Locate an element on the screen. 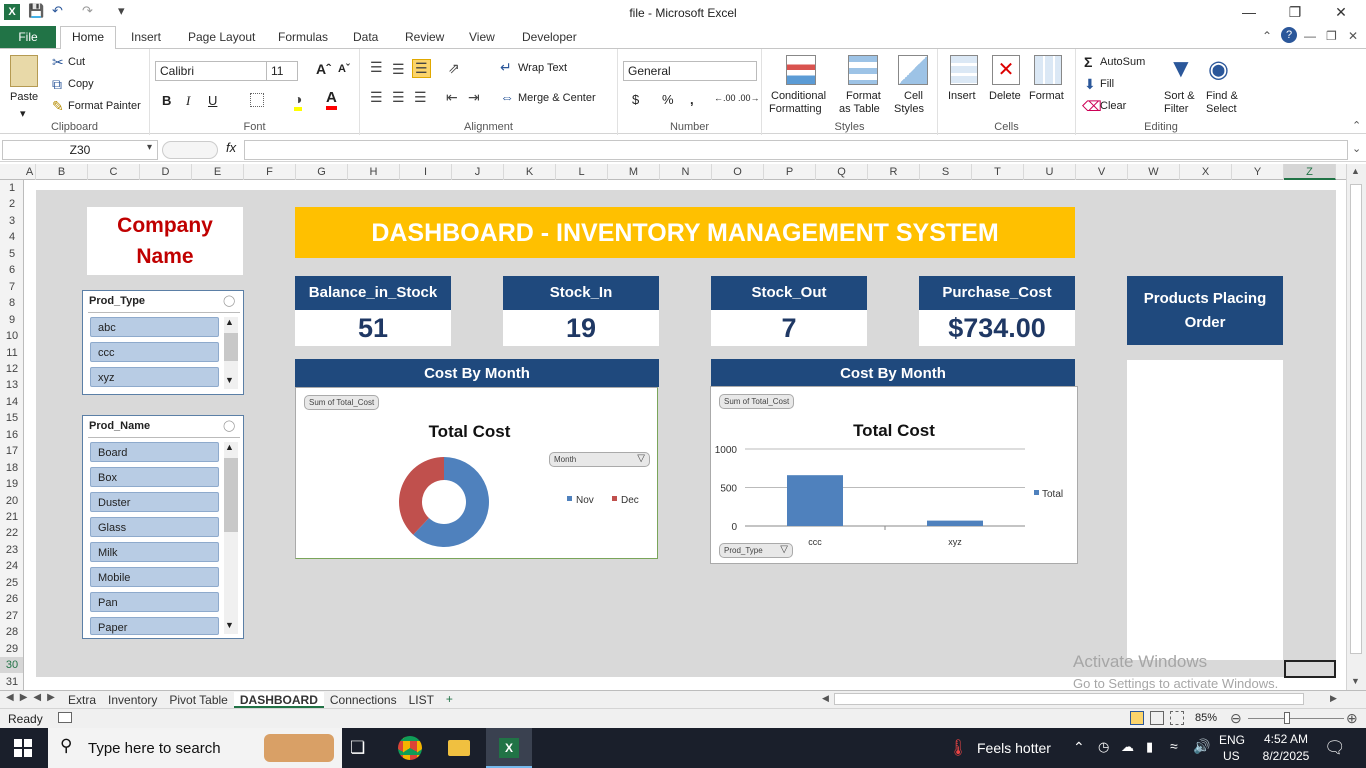  copy-icon: ⧉ is located at coordinates (57, 84).